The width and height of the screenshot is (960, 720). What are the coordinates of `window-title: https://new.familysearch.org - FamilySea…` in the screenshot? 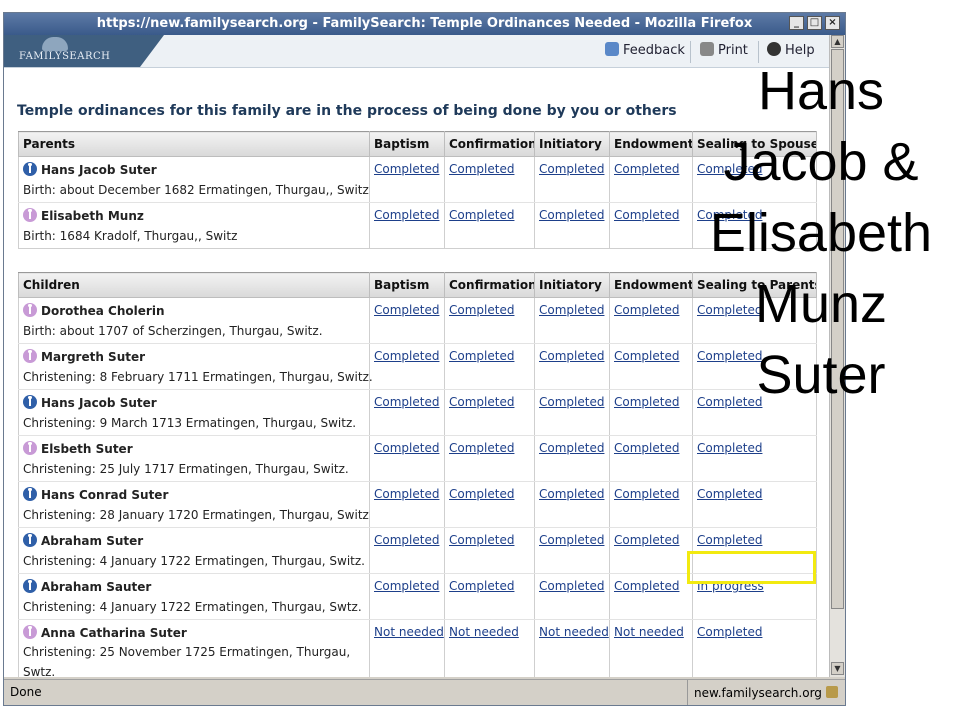 It's located at (424, 23).